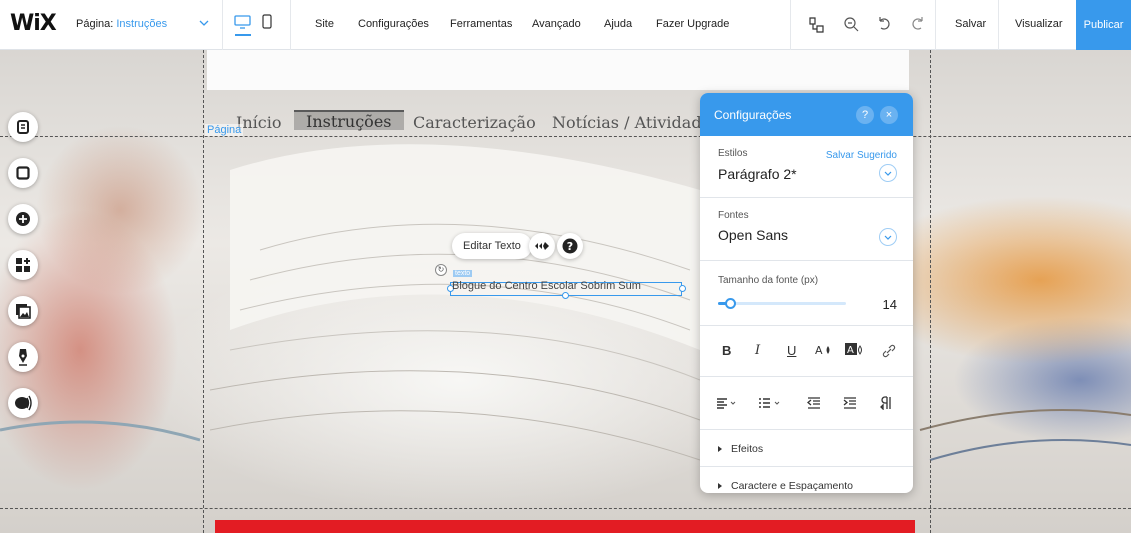 This screenshot has height=533, width=1131. I want to click on menus-pages-icon, so click(23, 127).